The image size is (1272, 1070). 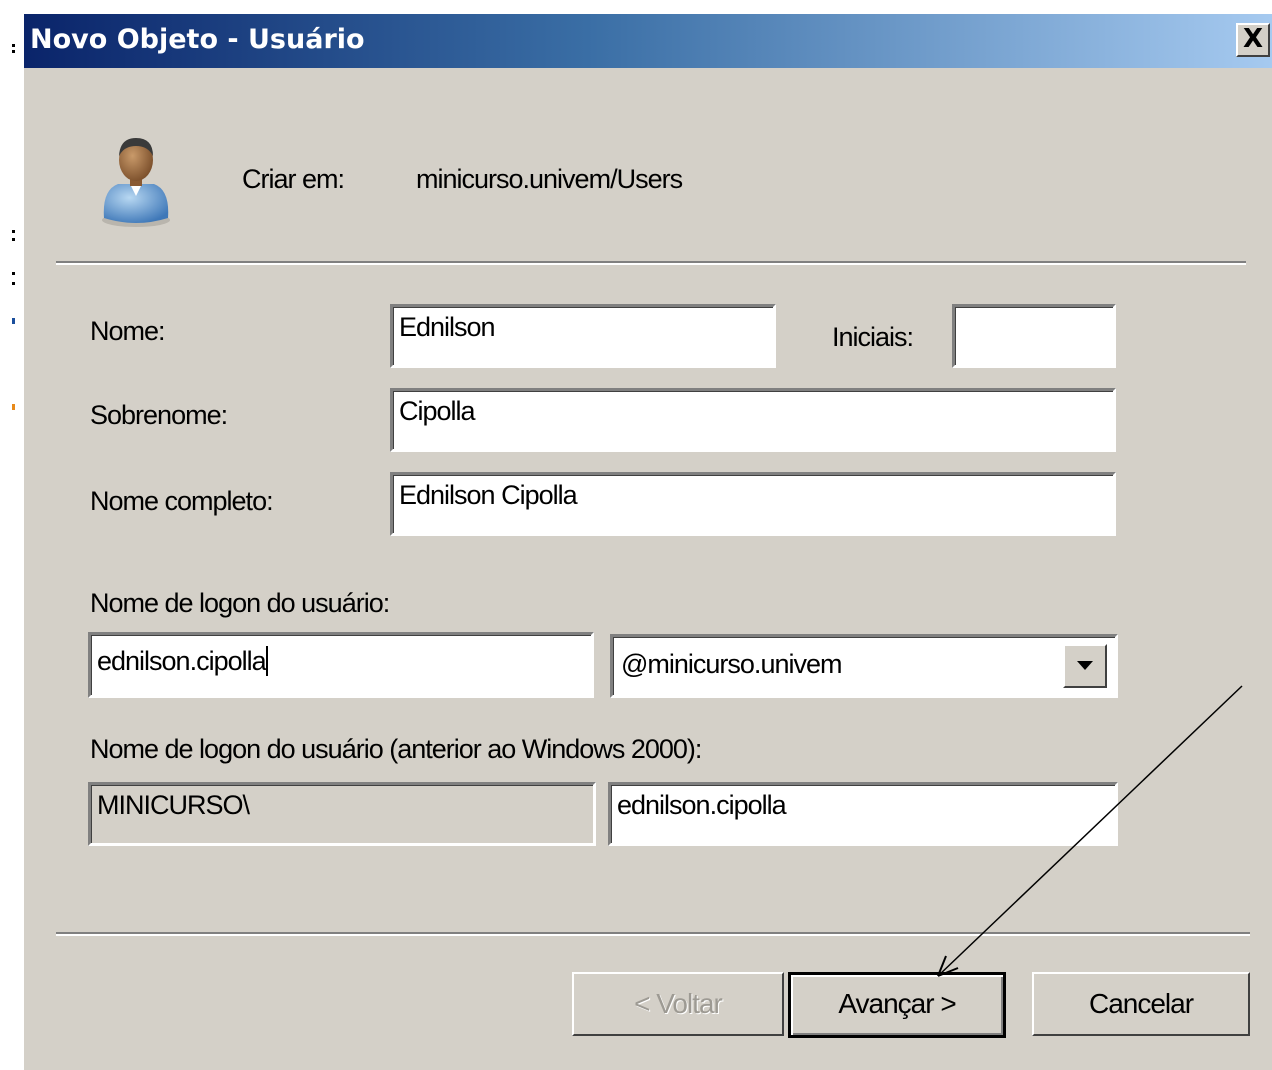 I want to click on background-window-edge, so click(x=10, y=535).